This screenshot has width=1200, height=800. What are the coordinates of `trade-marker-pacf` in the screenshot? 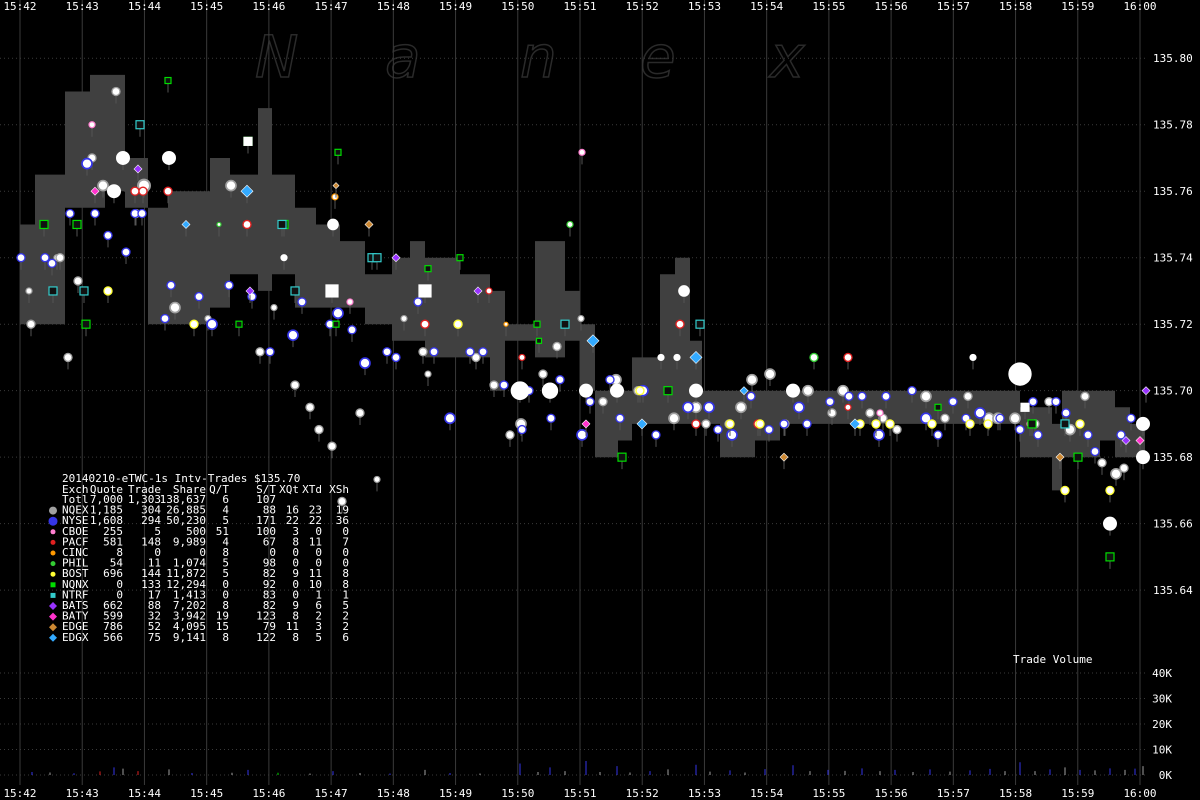 It's located at (168, 191).